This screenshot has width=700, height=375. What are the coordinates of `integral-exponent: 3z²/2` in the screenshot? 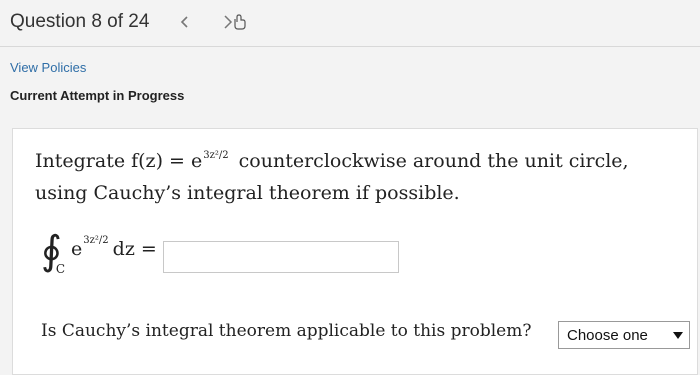 It's located at (96, 240).